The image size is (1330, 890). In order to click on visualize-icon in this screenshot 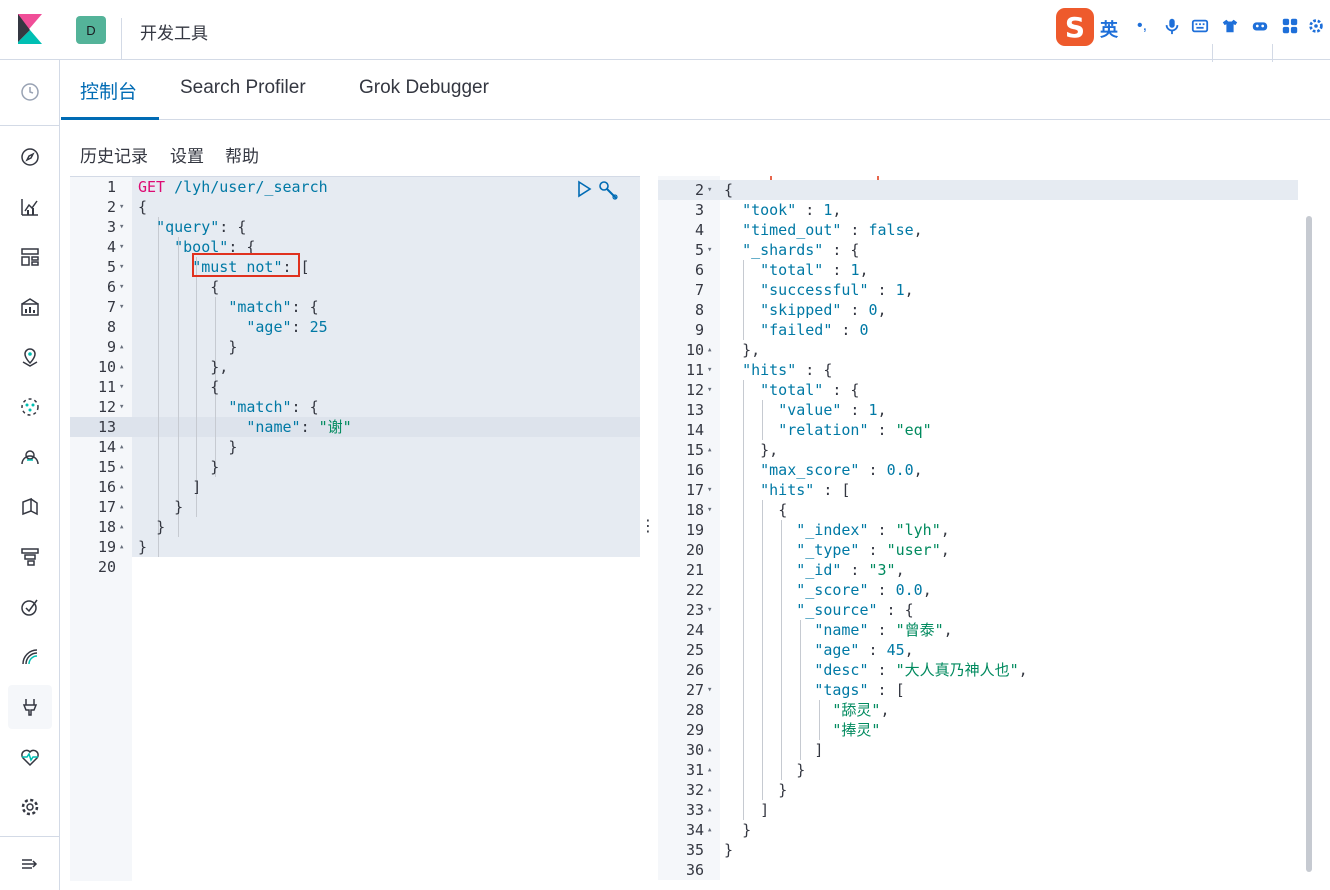, I will do `click(30, 207)`.